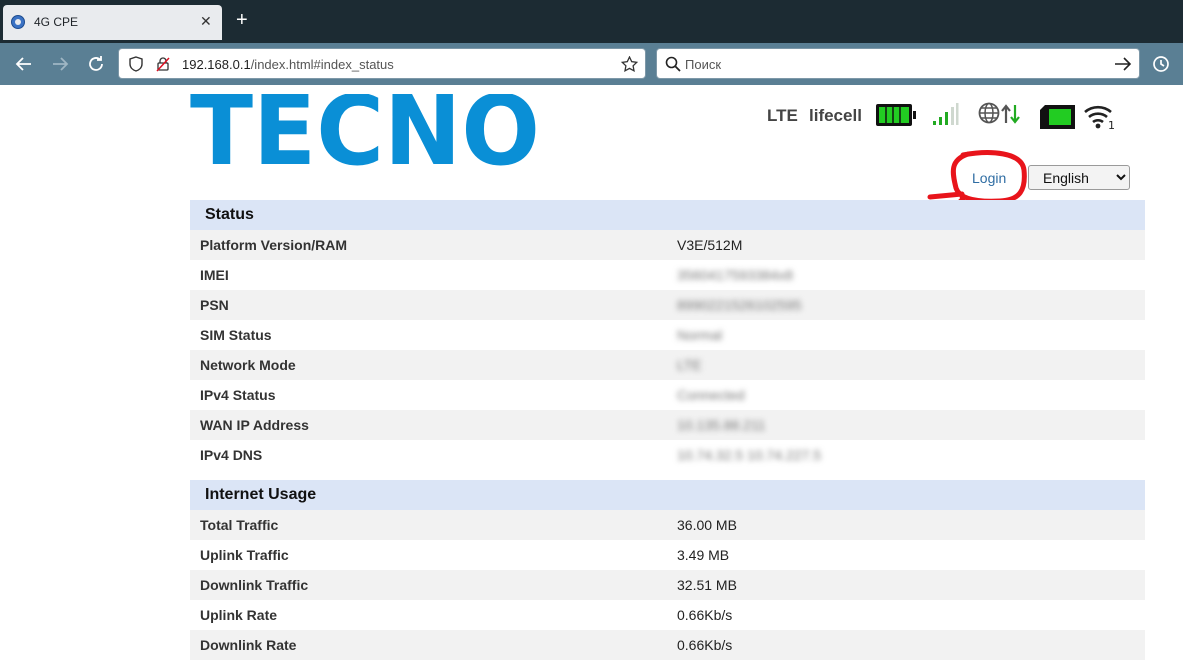 This screenshot has width=1183, height=661. I want to click on table-row: Uplink Rate 0.66Kb/s, so click(667, 615).